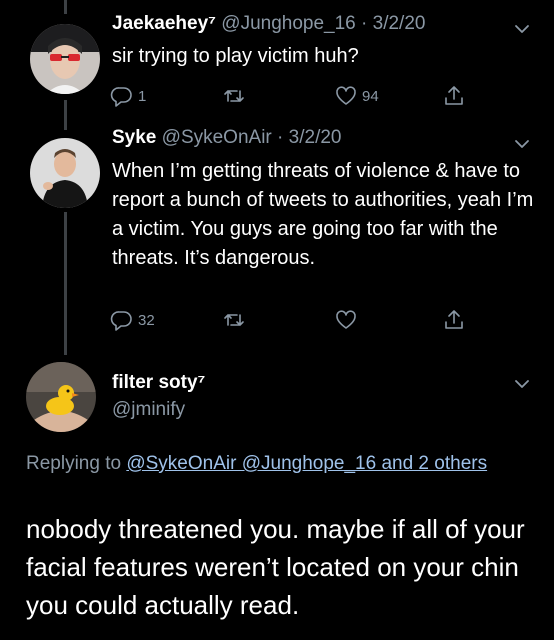 This screenshot has width=554, height=640. What do you see at coordinates (217, 137) in the screenshot?
I see `author-handle: @SykeOnAir` at bounding box center [217, 137].